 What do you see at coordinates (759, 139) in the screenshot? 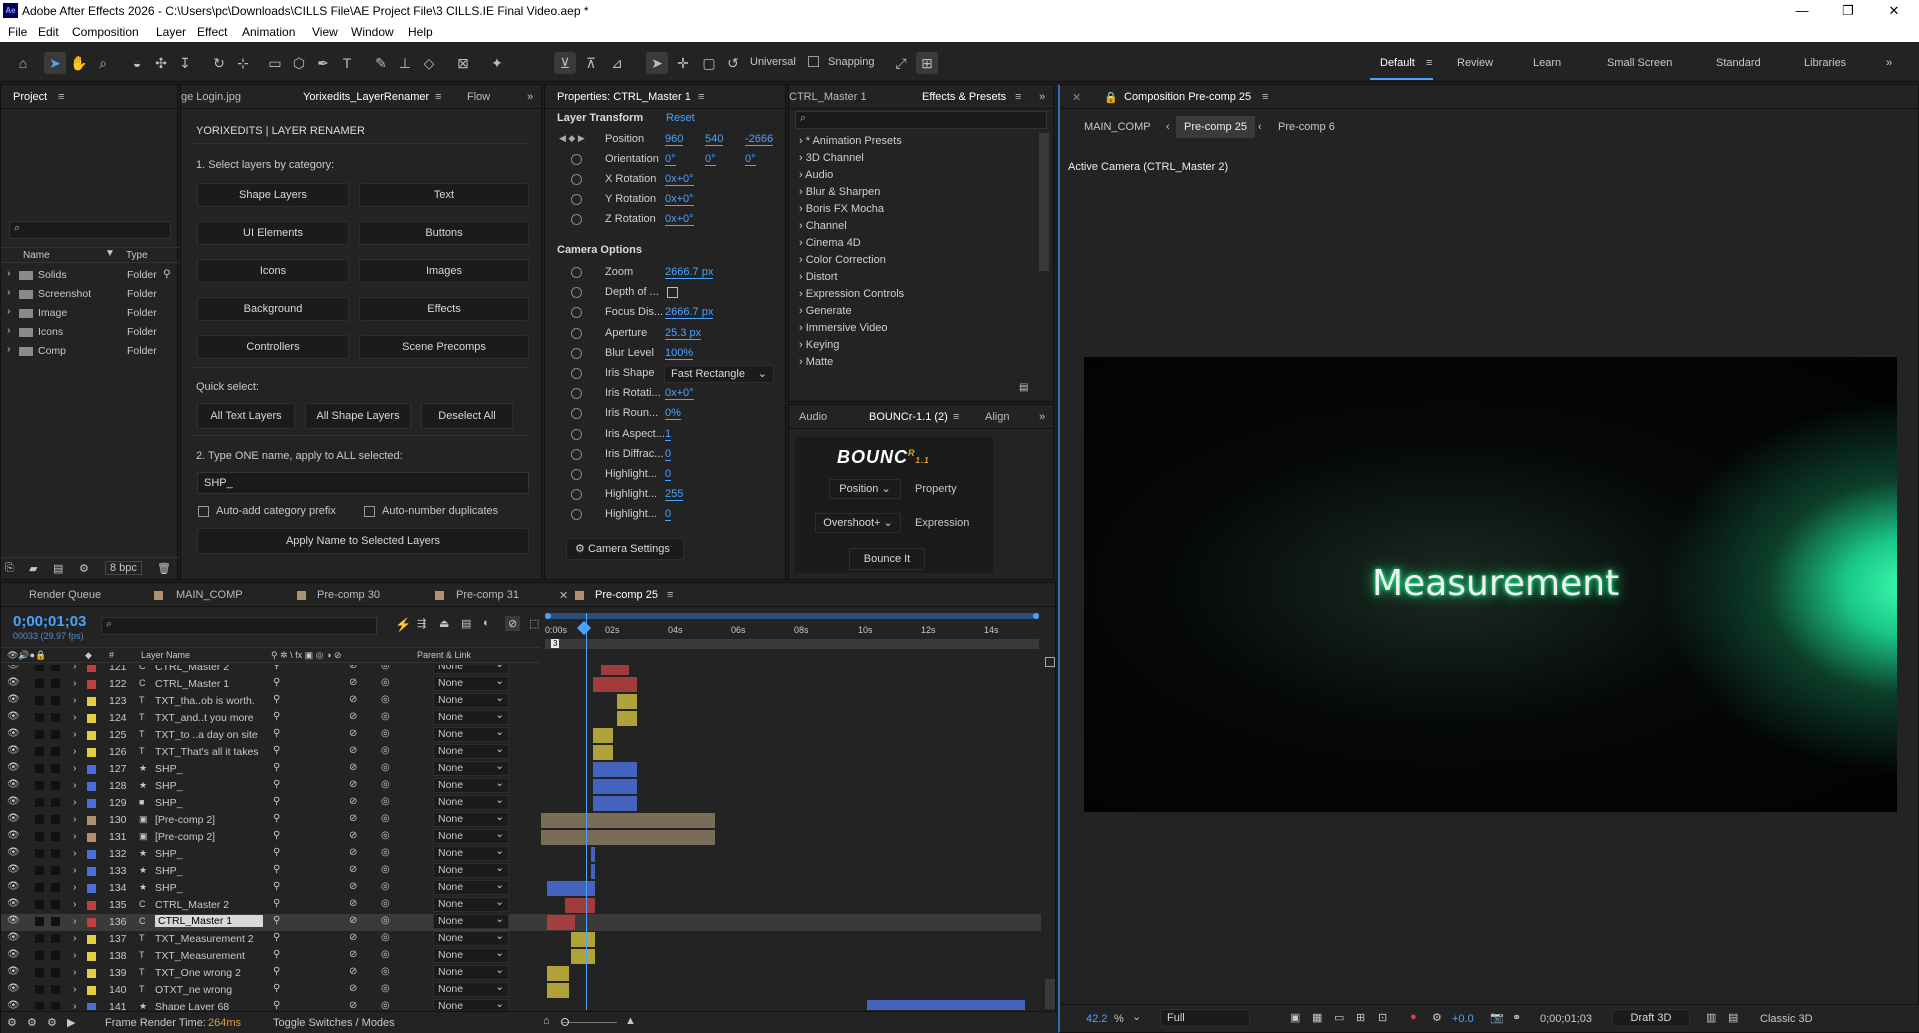
I see `position-z: -2666` at bounding box center [759, 139].